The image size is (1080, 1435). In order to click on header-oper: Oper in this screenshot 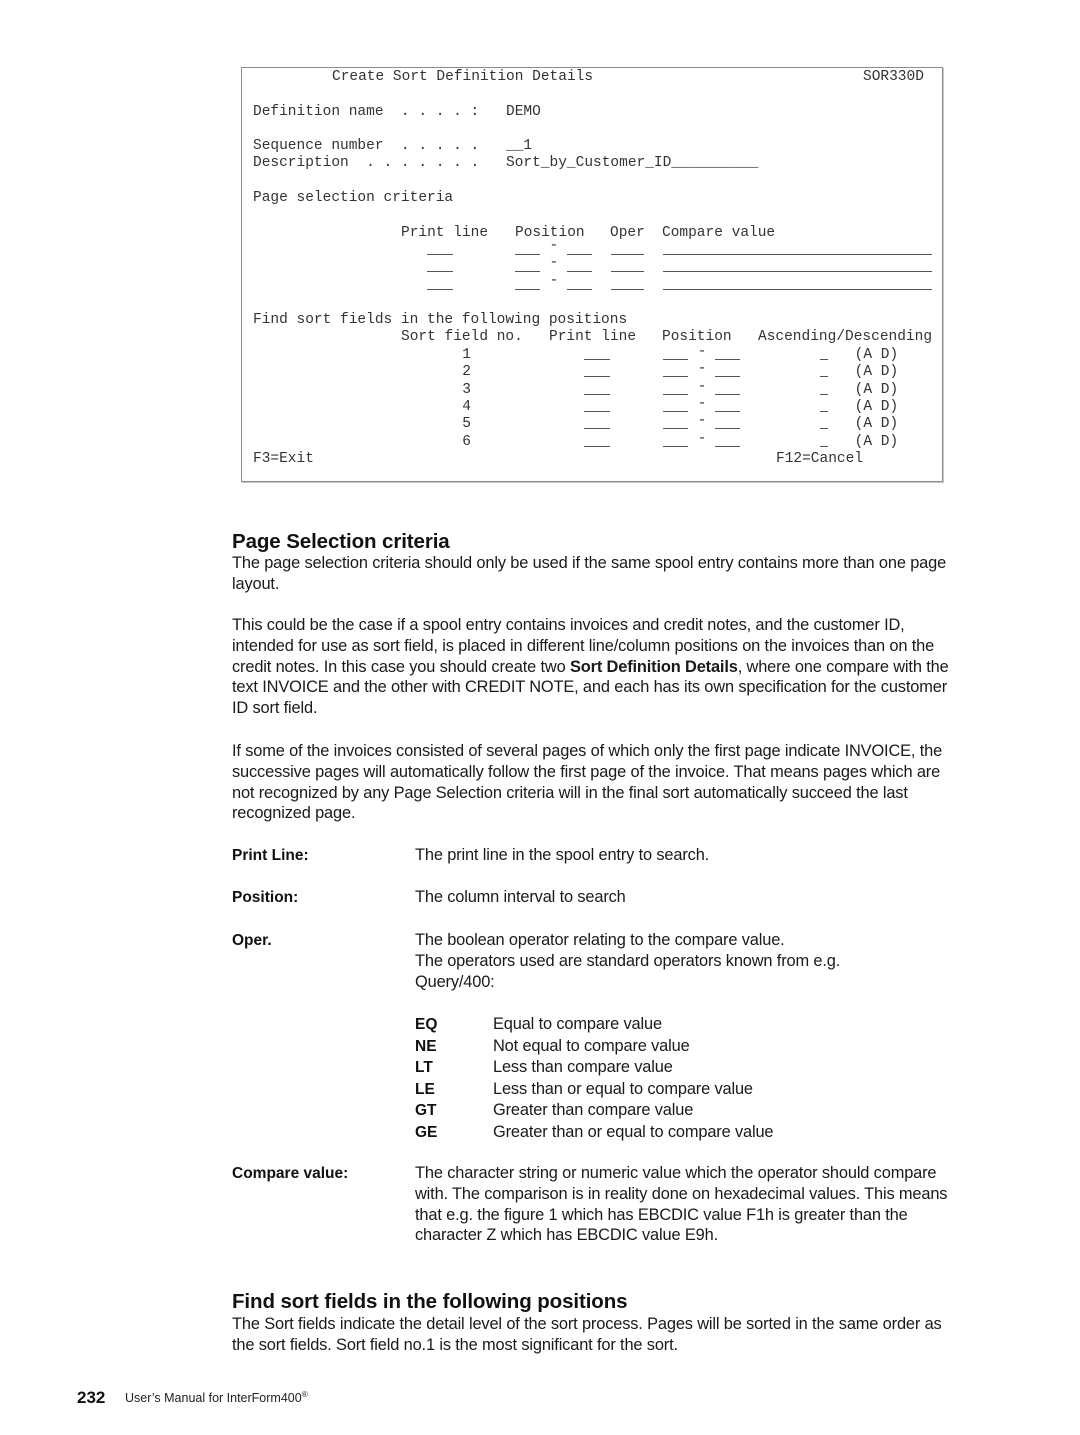, I will do `click(627, 233)`.